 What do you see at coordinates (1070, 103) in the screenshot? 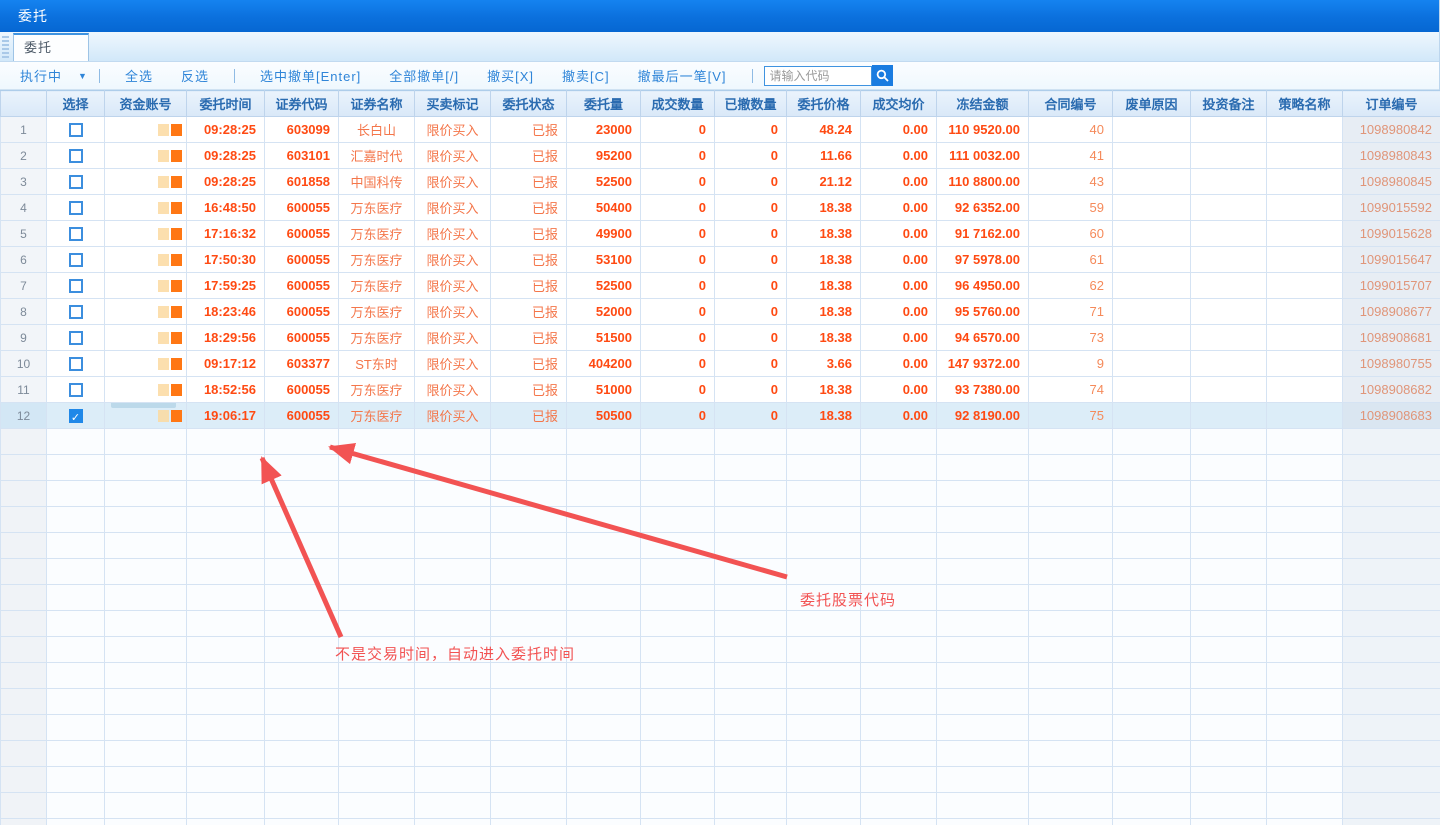
I see `column-header-13: 合同编号` at bounding box center [1070, 103].